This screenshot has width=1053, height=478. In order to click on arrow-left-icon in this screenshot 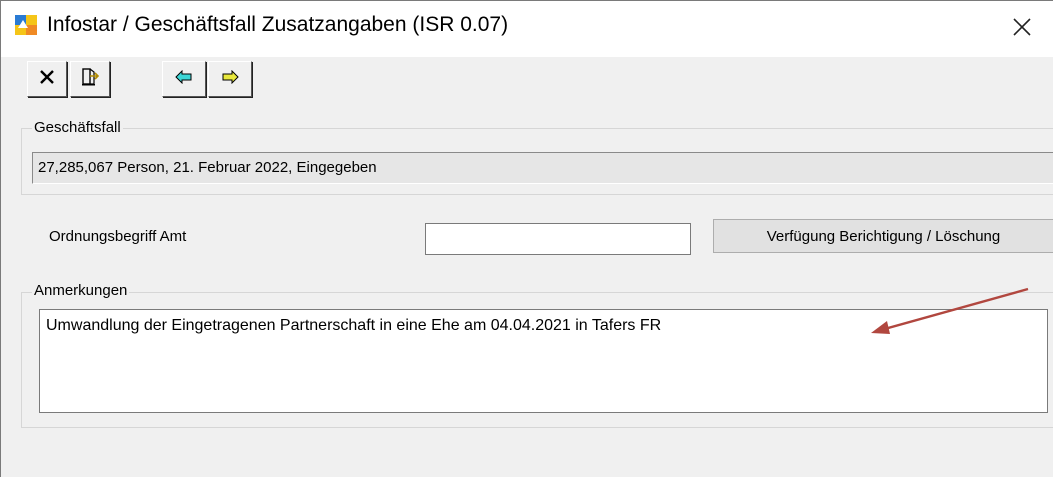, I will do `click(184, 79)`.